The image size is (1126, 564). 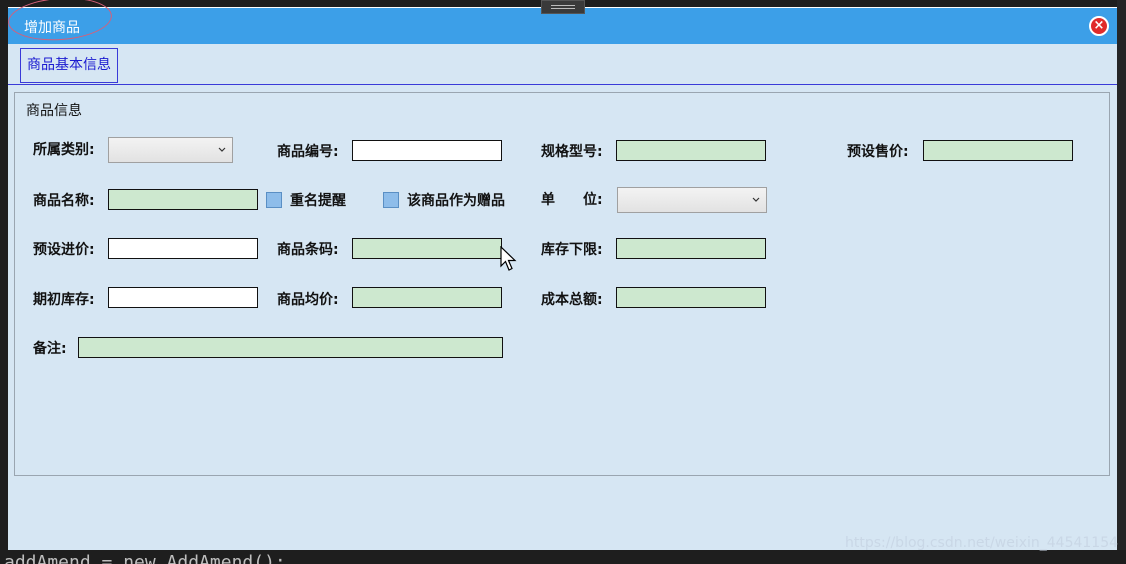 I want to click on category-select, so click(x=170, y=150).